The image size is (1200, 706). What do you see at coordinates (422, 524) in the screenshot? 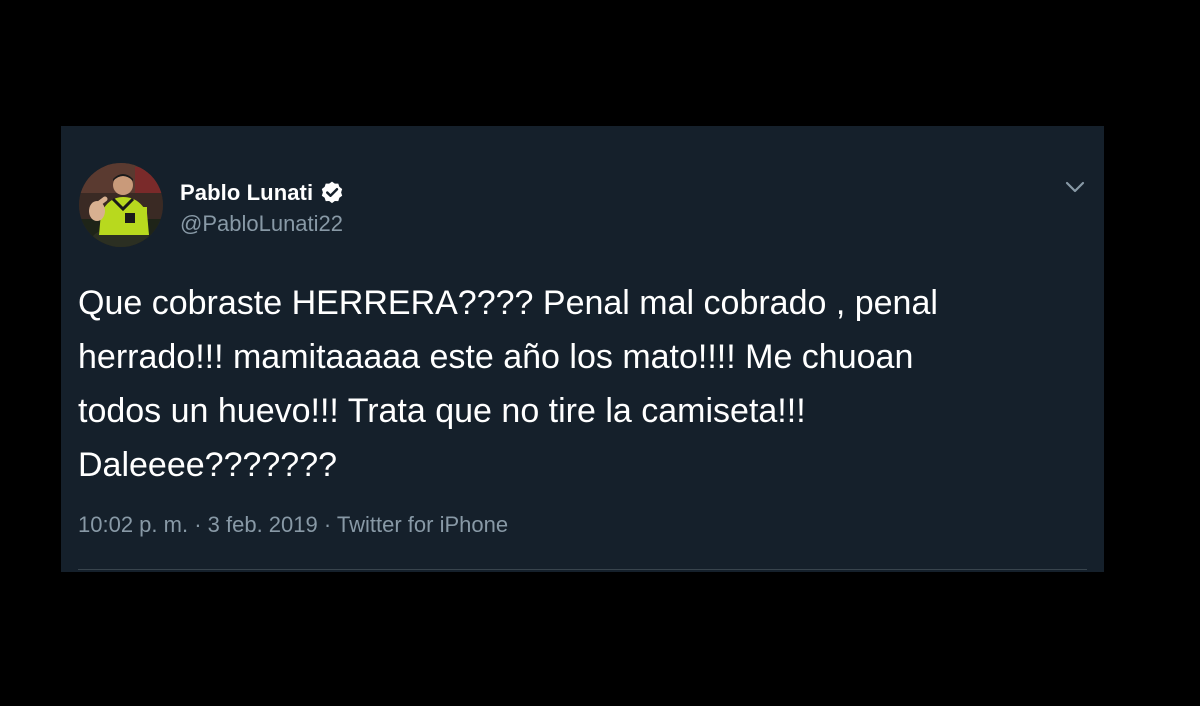
I see `tweet-source-link: Twitter for iPhone` at bounding box center [422, 524].